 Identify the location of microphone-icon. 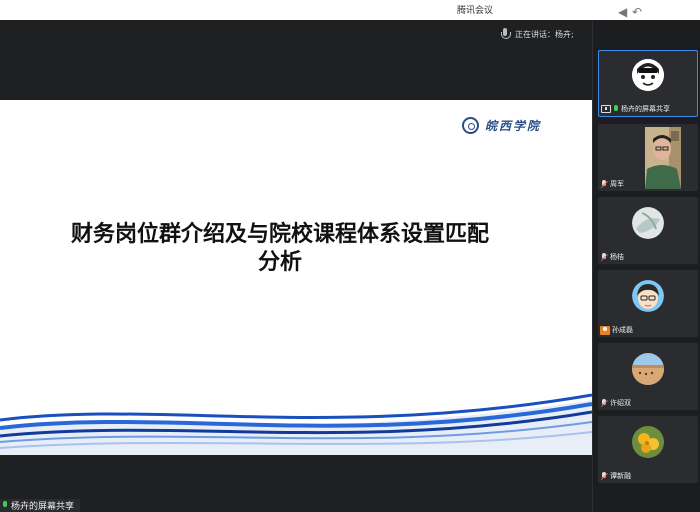
(505, 34).